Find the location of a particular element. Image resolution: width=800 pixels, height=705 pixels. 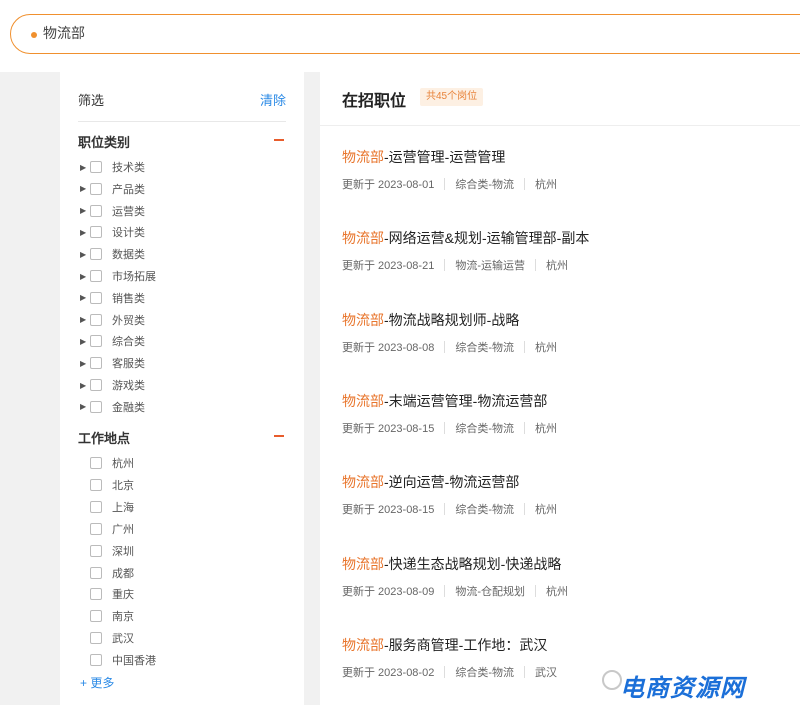

job-title: 物流部-逆向运营-物流运营部 is located at coordinates (562, 482).